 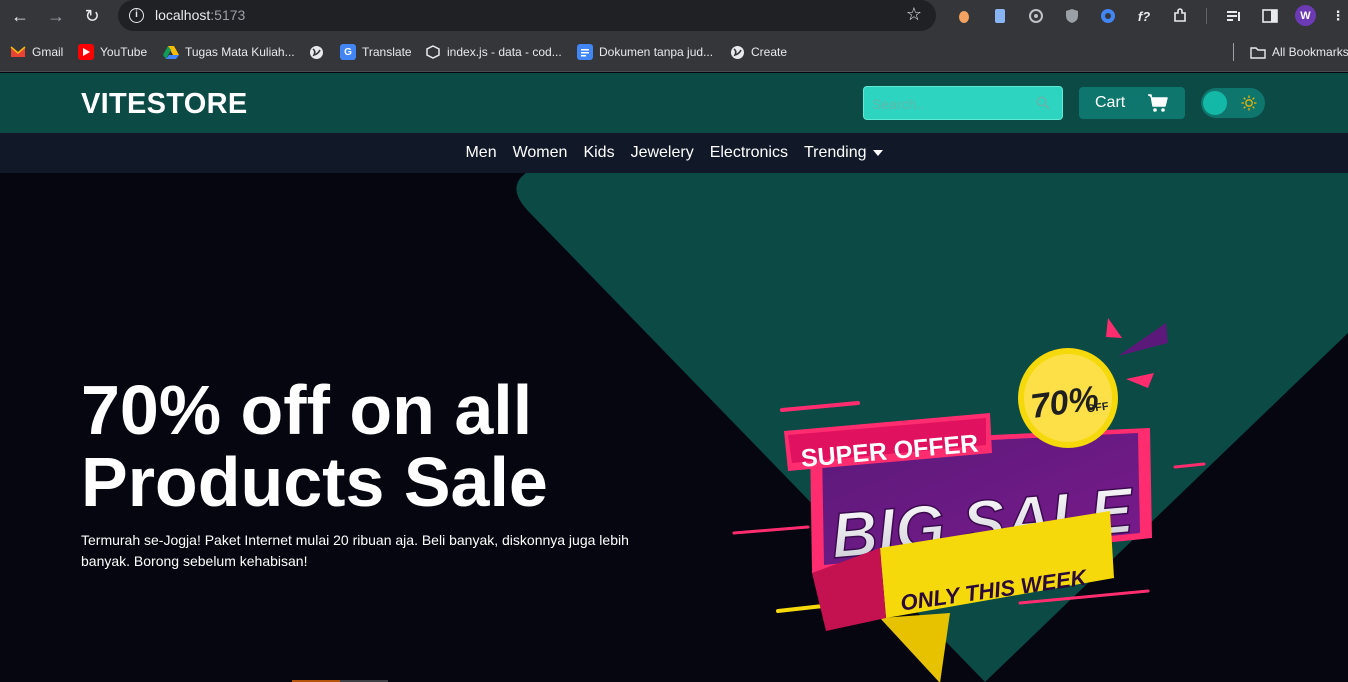 I want to click on nav-item-electronics: Electronics, so click(x=749, y=153).